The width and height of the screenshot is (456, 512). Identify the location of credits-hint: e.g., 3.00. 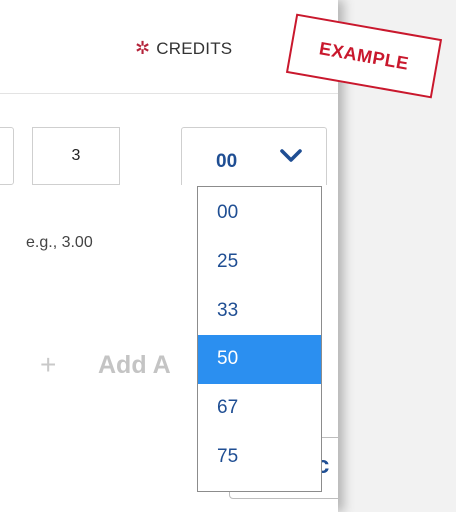
(59, 242).